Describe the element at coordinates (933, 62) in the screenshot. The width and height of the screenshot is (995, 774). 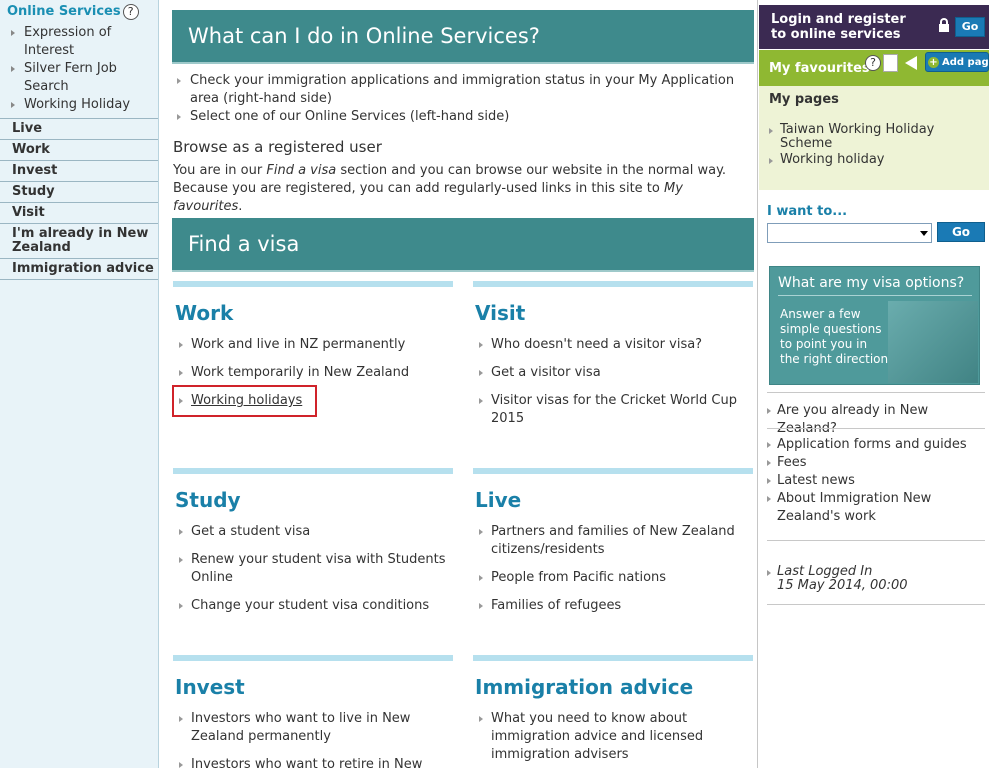
I see `plus-icon: +` at that location.